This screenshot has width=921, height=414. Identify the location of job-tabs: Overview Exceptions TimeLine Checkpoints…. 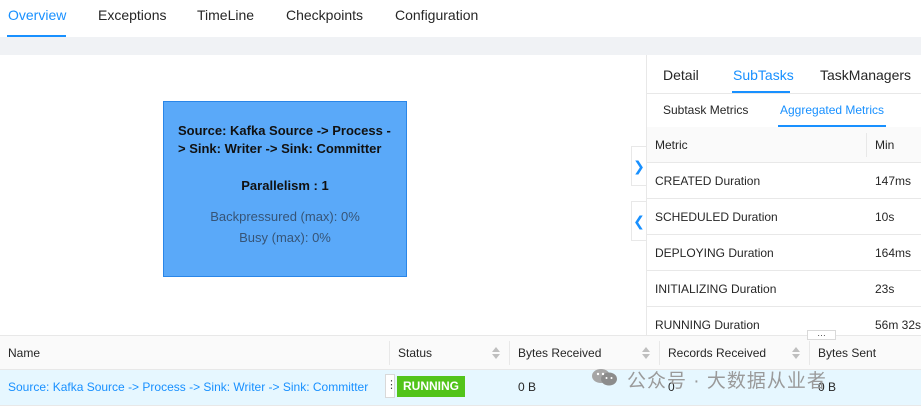
(460, 18).